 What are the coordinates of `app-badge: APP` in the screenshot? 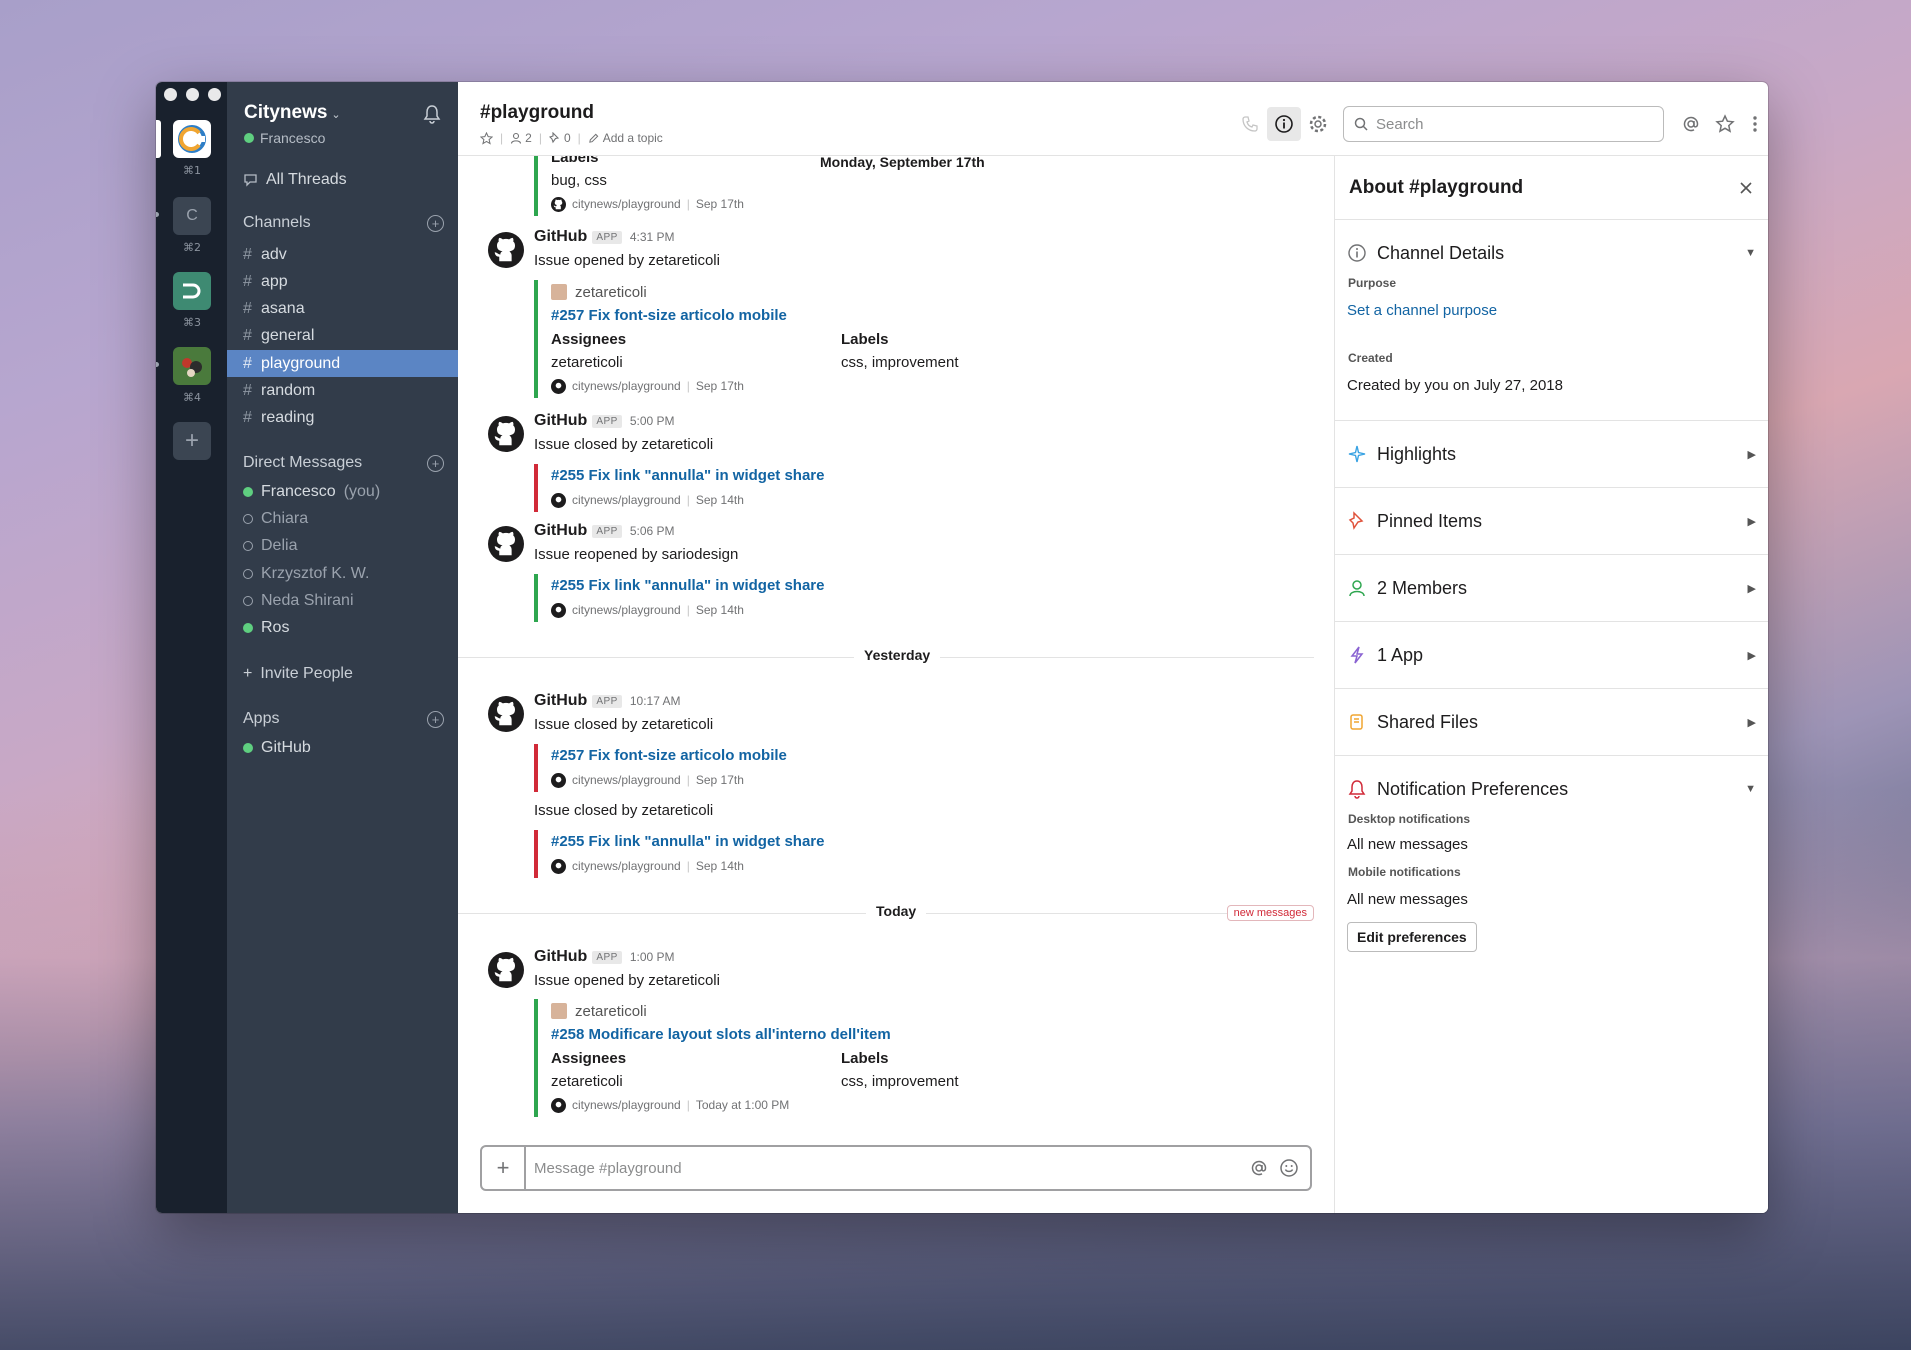 It's located at (607, 531).